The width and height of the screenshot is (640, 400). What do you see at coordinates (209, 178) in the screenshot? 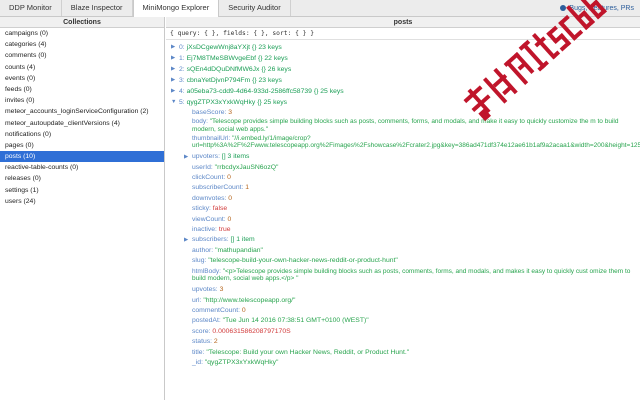
I see `field-key: clickCount:` at bounding box center [209, 178].